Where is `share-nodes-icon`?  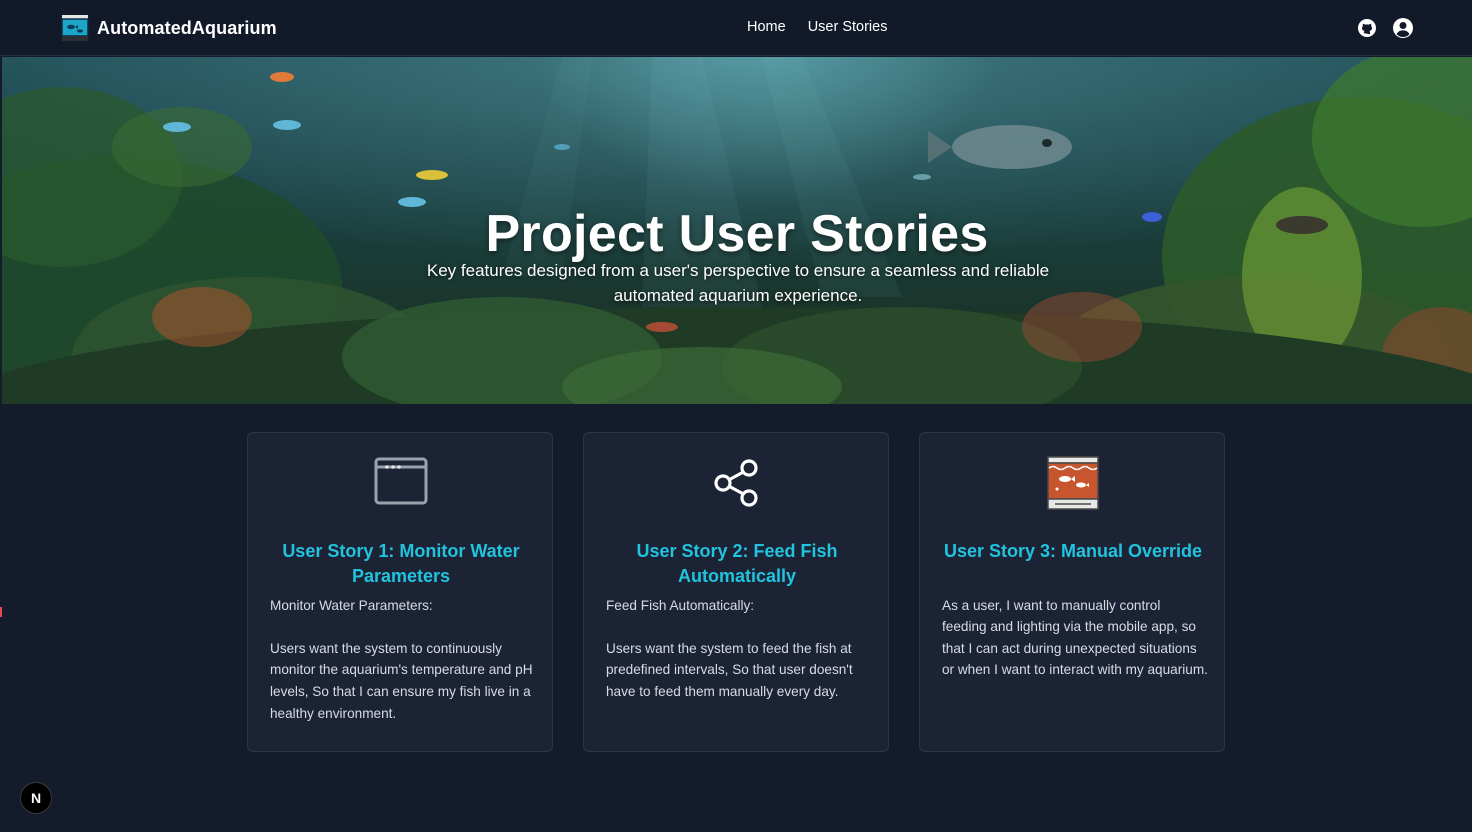 share-nodes-icon is located at coordinates (736, 483).